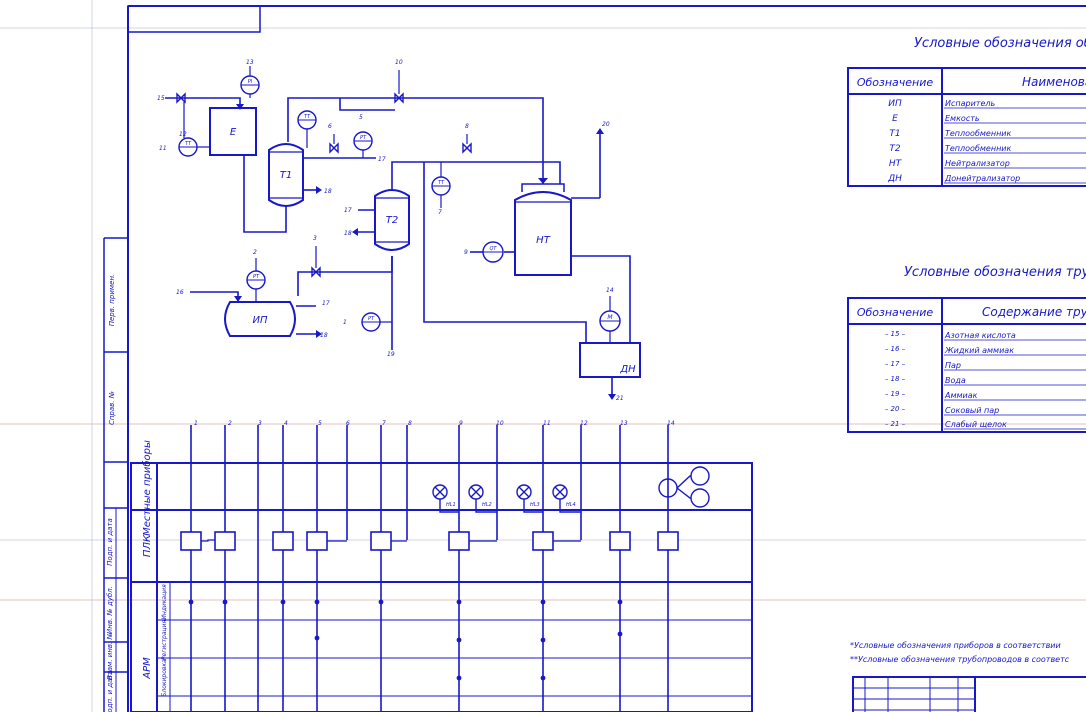 Image resolution: width=1086 pixels, height=712 pixels. What do you see at coordinates (110, 610) in the screenshot?
I see `stamp-dup-inv: Инв. № дубл.` at bounding box center [110, 610].